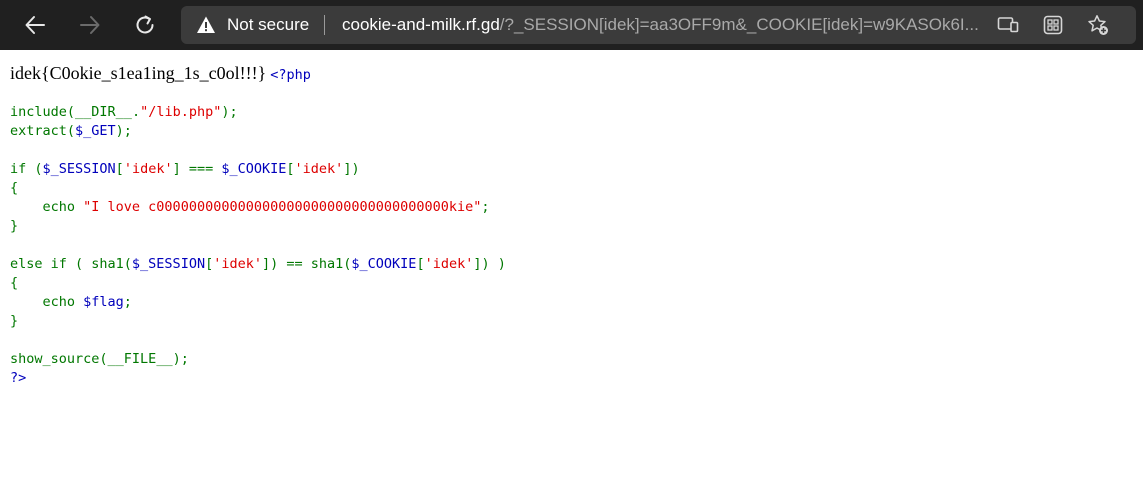  I want to click on back-button, so click(35, 25).